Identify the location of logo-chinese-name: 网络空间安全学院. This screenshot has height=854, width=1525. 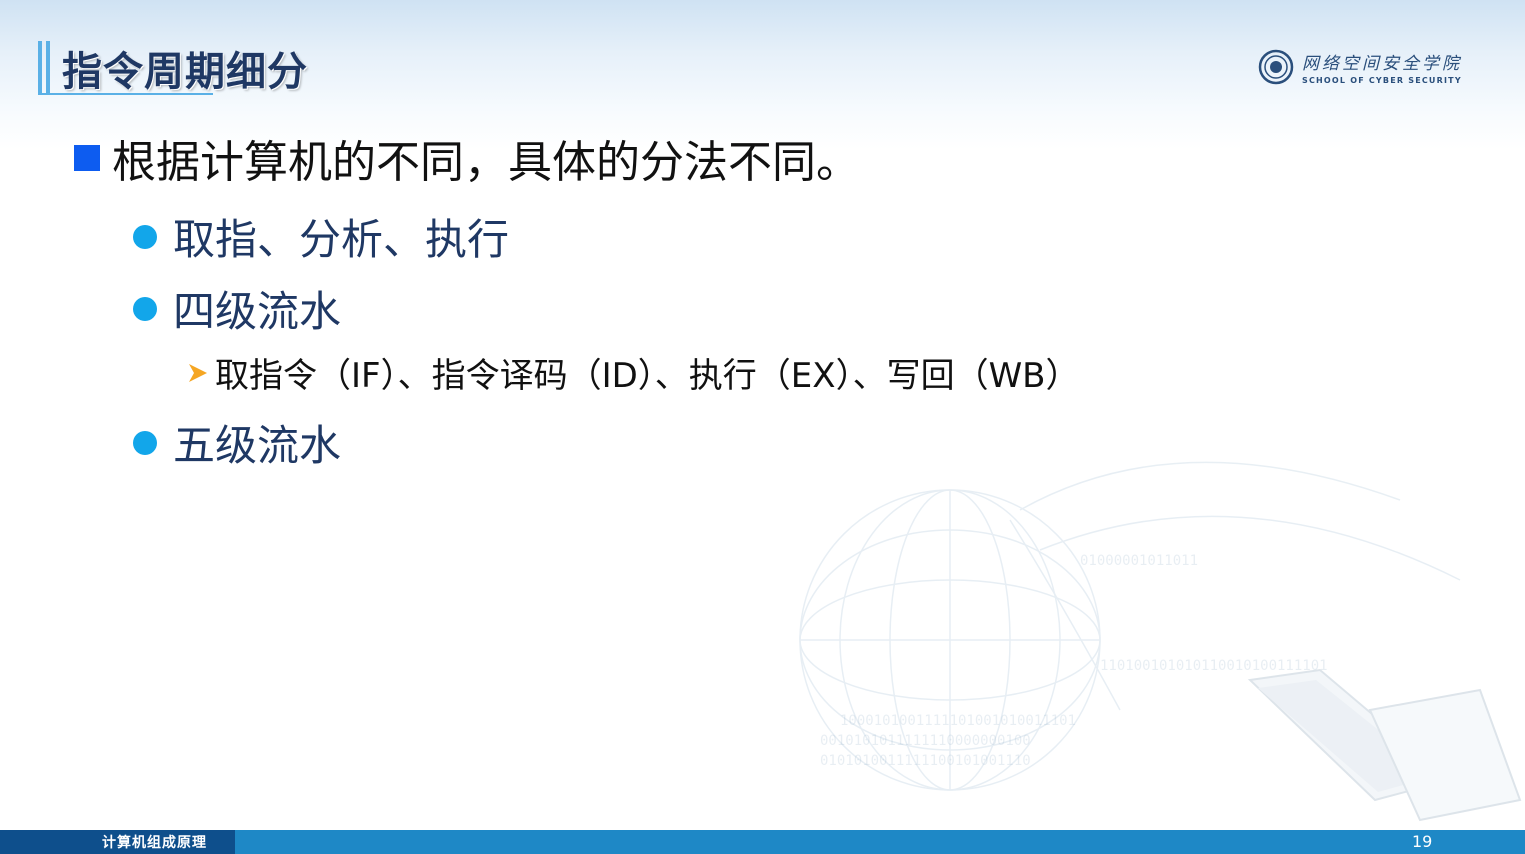
(1382, 64).